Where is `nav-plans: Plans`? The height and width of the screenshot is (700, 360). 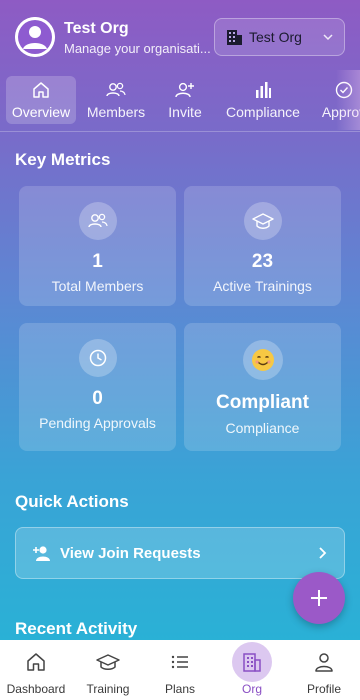
nav-plans: Plans is located at coordinates (180, 670).